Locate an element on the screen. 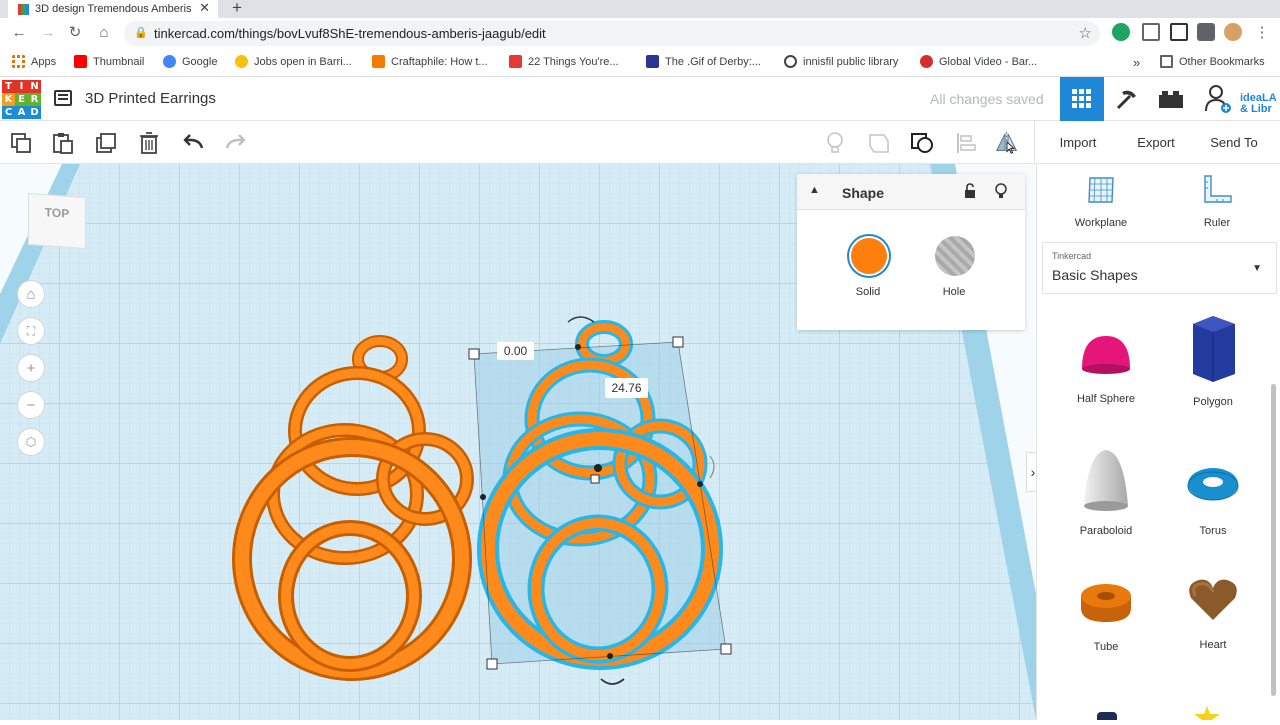 This screenshot has width=1280, height=725. bookmark-label: Thumbnail is located at coordinates (119, 61).